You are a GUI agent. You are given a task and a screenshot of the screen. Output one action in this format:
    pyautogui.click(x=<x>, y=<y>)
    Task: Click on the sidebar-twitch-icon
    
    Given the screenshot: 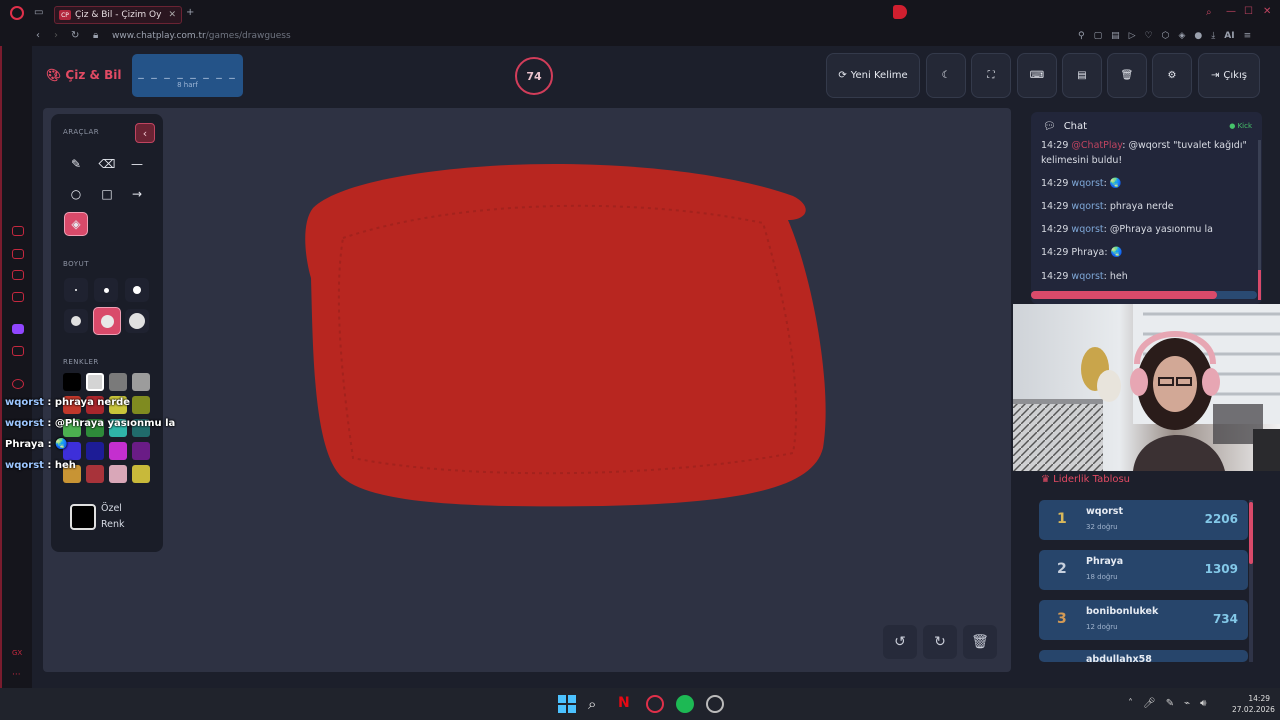 What is the action you would take?
    pyautogui.click(x=18, y=329)
    